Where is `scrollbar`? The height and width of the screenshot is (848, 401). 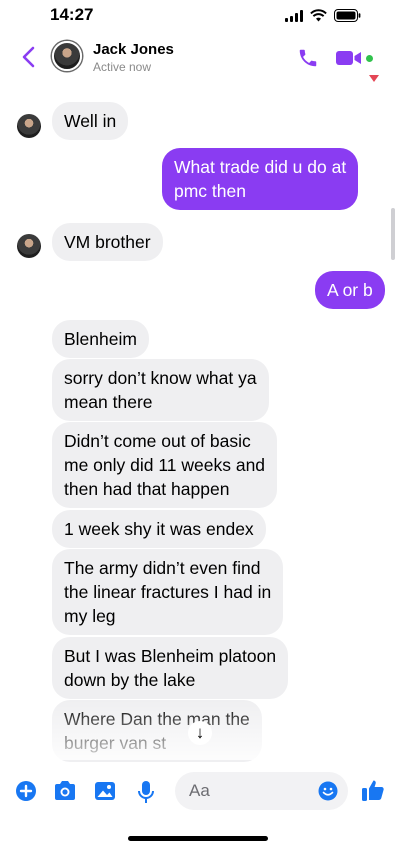 scrollbar is located at coordinates (393, 234).